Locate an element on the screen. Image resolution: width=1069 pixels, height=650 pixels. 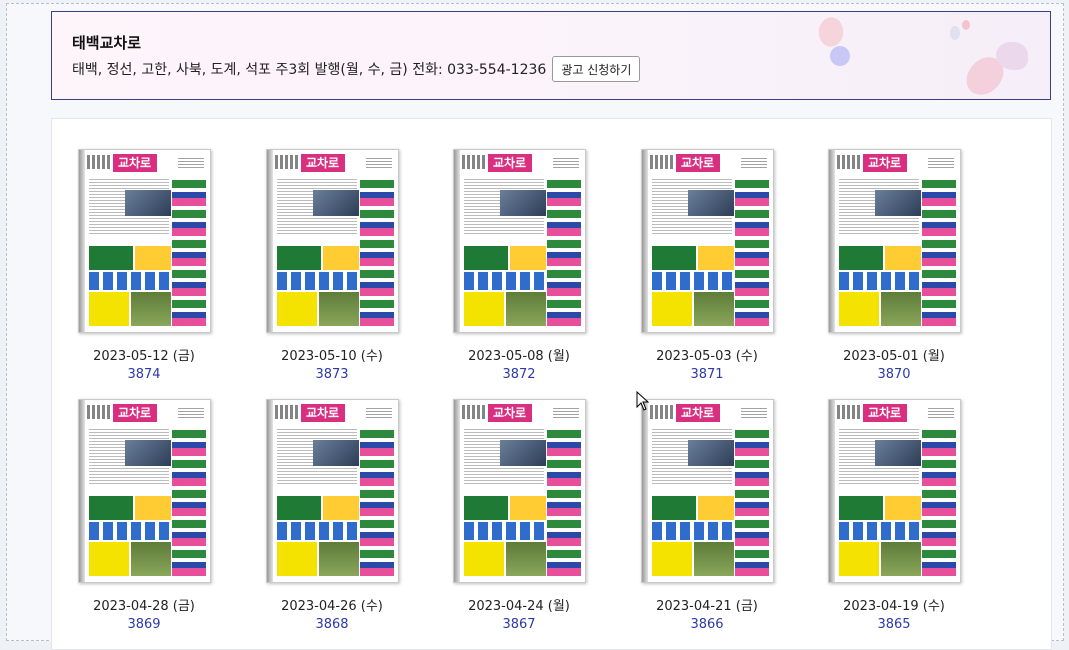
issue-number-link: 3866 is located at coordinates (707, 624).